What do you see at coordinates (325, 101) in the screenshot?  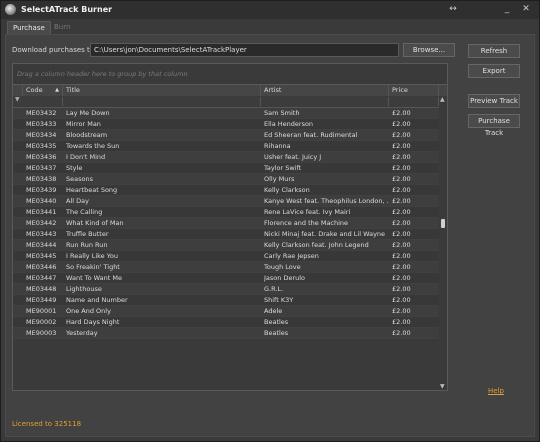 I see `filter-cell-artist` at bounding box center [325, 101].